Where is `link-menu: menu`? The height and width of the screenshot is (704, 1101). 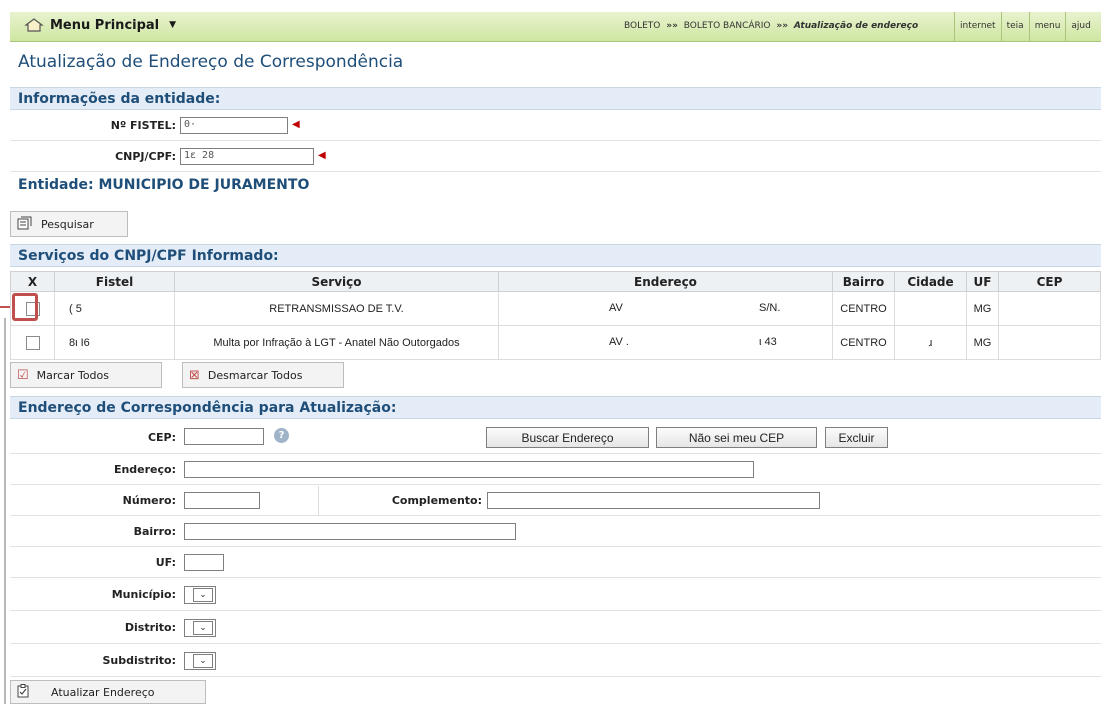 link-menu: menu is located at coordinates (1047, 26).